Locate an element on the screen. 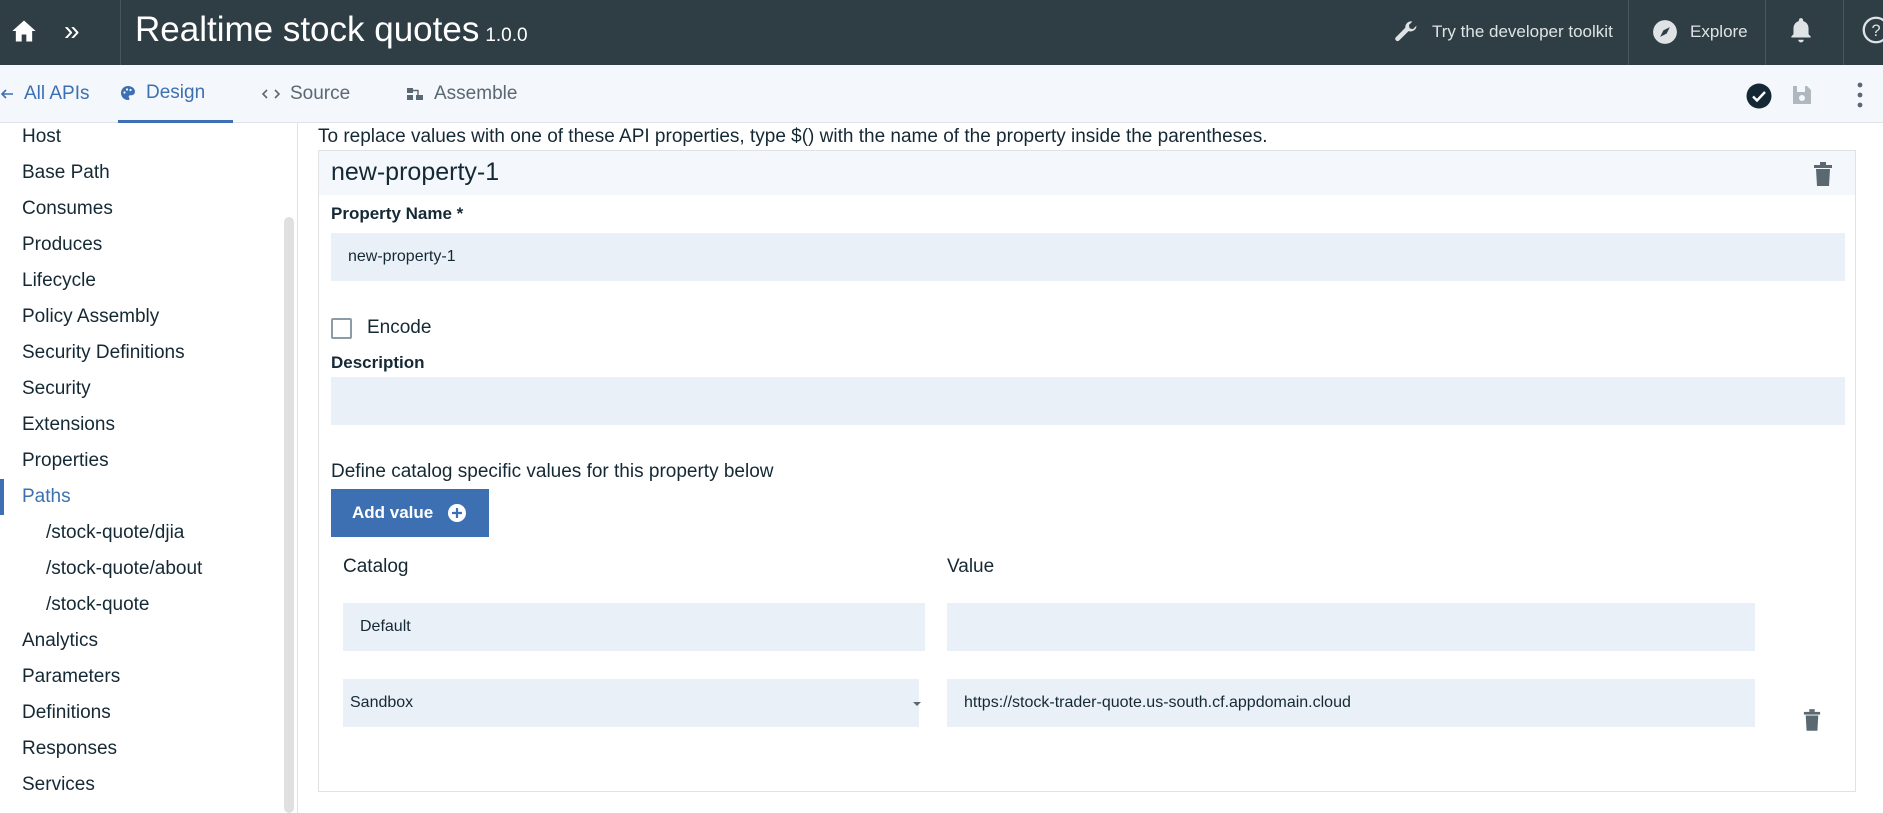  code-icon is located at coordinates (271, 94).